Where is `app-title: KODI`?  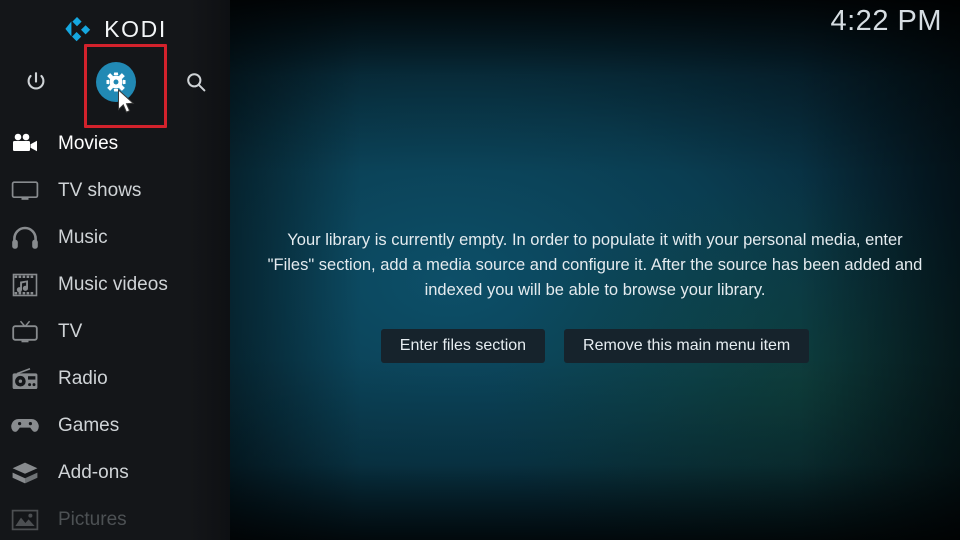
app-title: KODI is located at coordinates (135, 28).